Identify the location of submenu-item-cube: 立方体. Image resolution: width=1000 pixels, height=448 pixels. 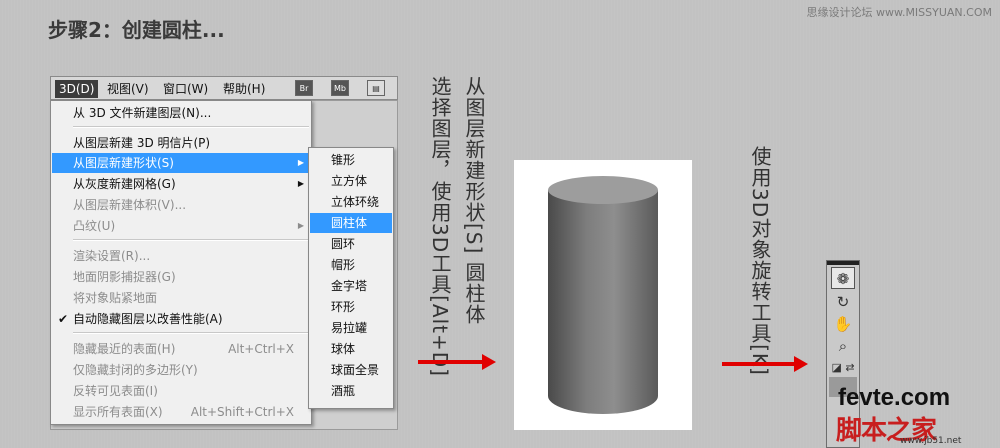
(351, 181).